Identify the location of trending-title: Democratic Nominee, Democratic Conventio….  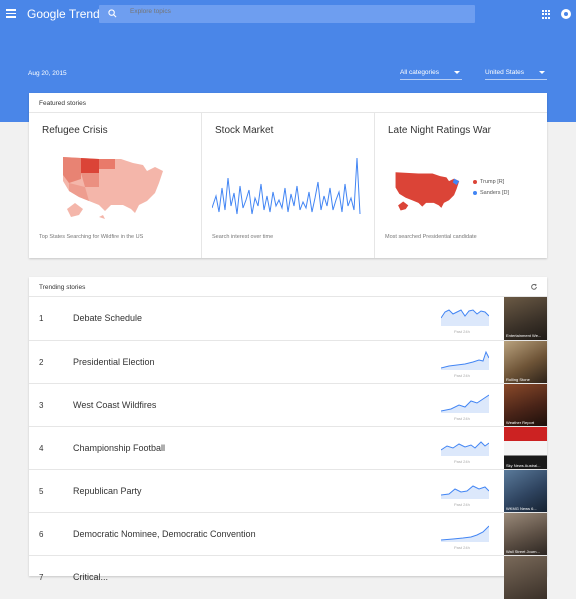
(164, 534).